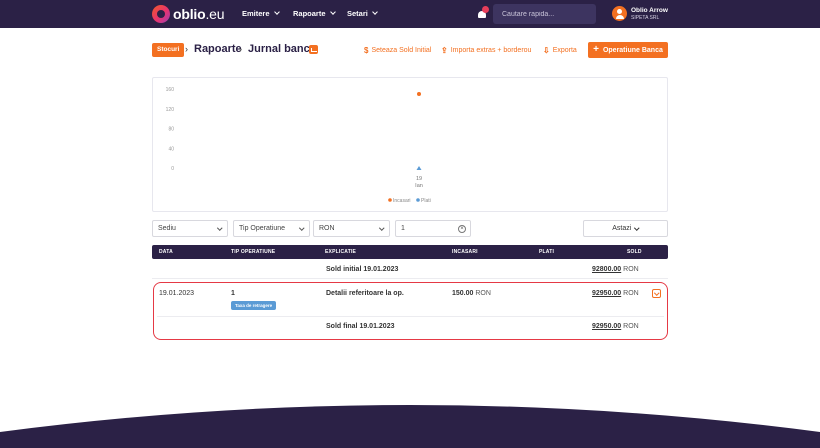  What do you see at coordinates (282, 49) in the screenshot?
I see `page-title: Jurnal banca` at bounding box center [282, 49].